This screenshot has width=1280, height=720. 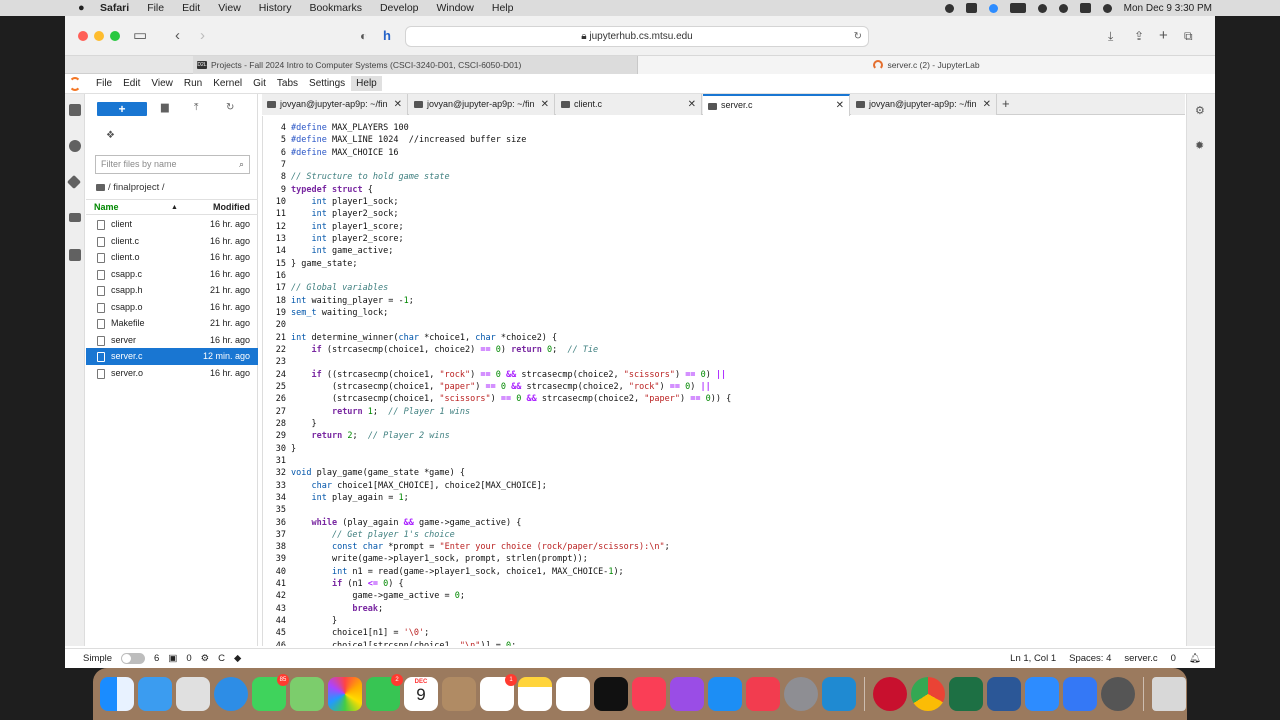 I want to click on app-store-icon, so click(x=725, y=694).